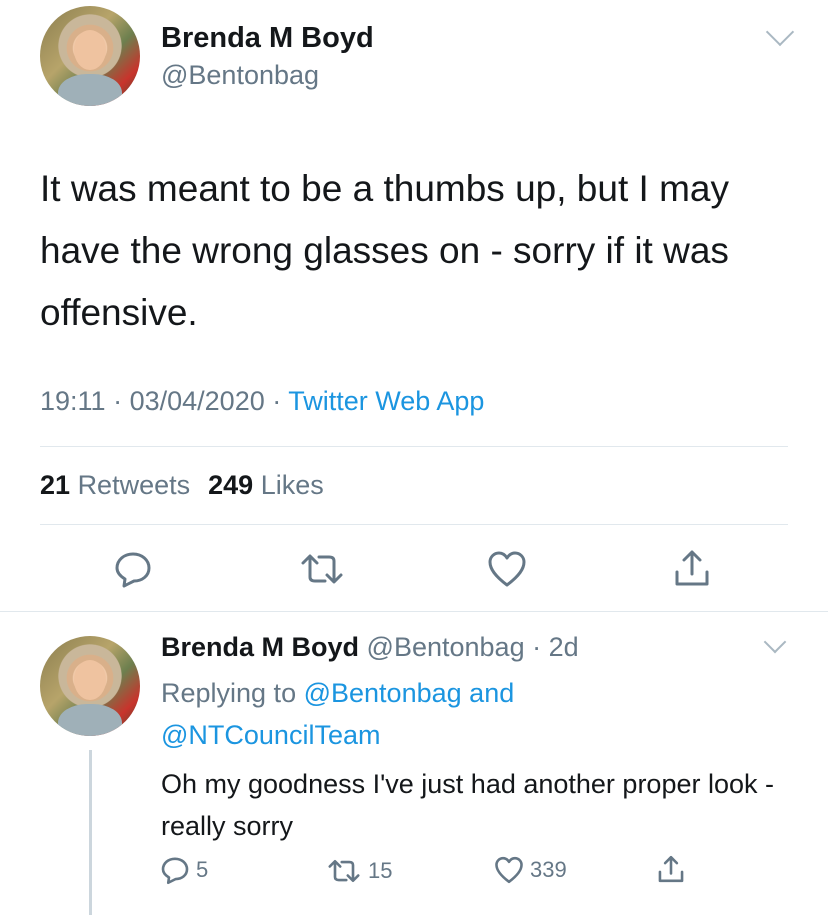 The height and width of the screenshot is (915, 828). I want to click on reply-author-handle: @Bentonbag, so click(446, 647).